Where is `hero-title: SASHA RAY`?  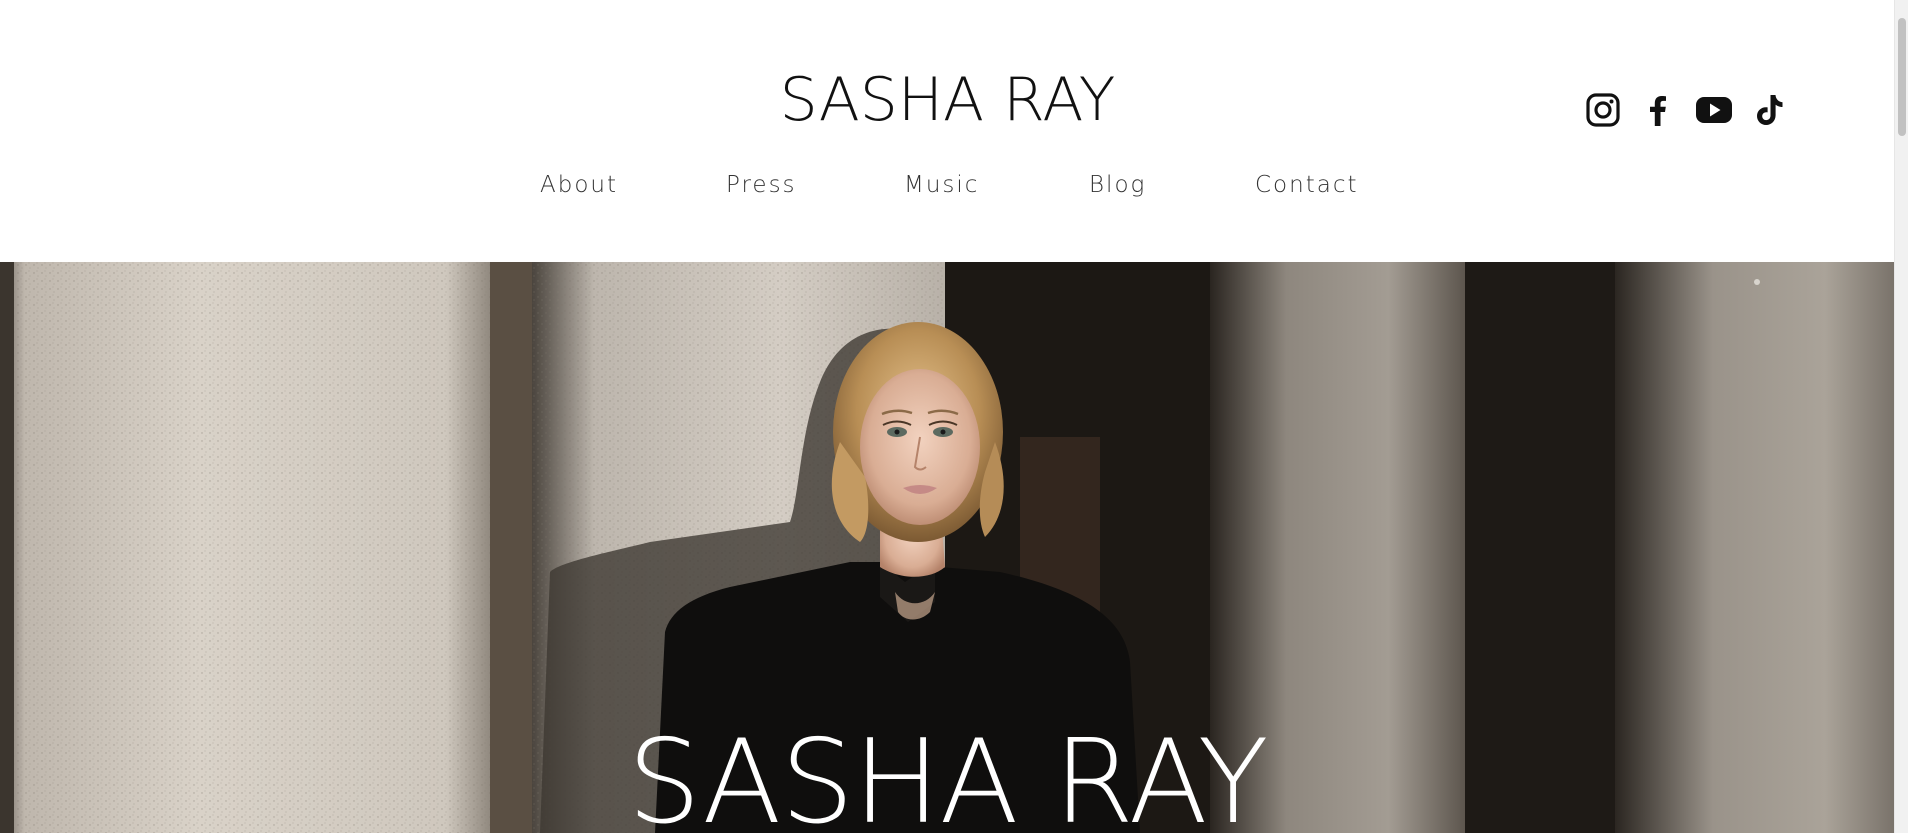
hero-title: SASHA RAY is located at coordinates (947, 774).